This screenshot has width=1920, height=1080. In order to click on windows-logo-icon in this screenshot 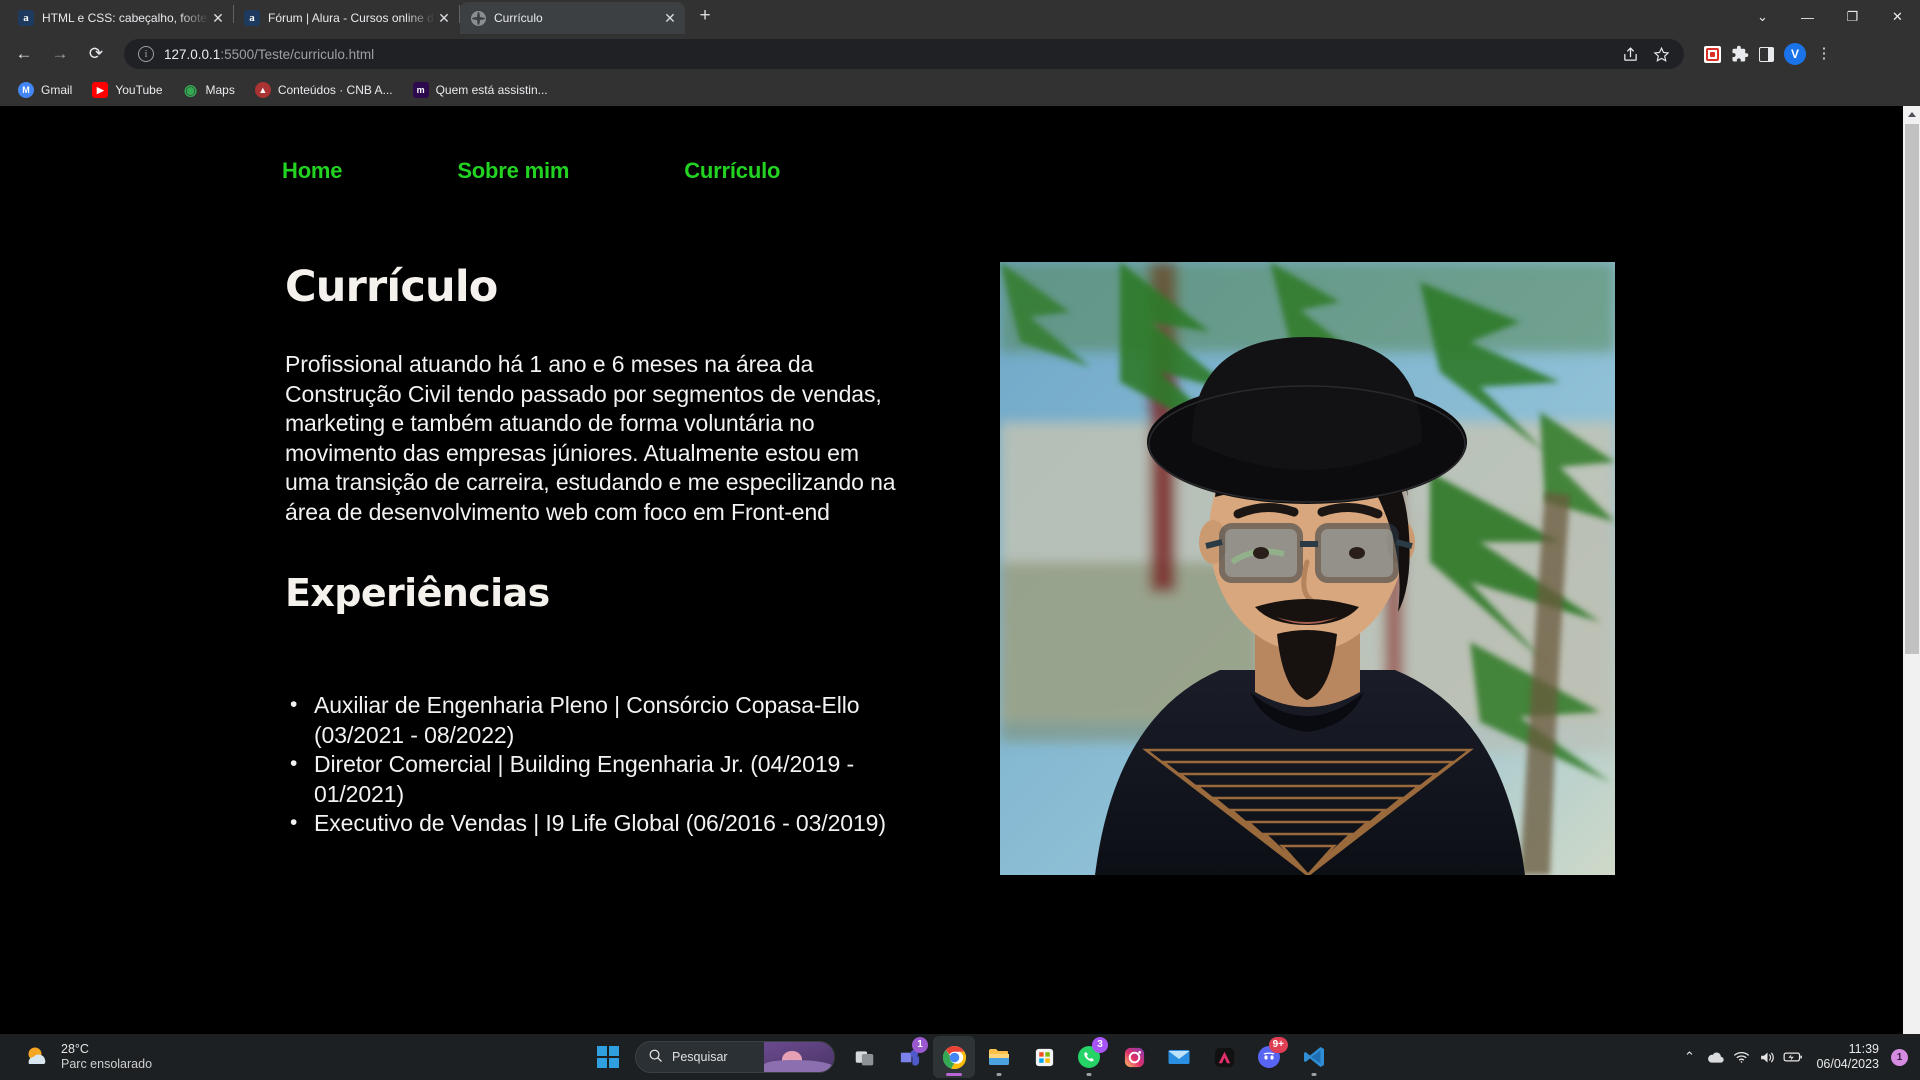, I will do `click(608, 1057)`.